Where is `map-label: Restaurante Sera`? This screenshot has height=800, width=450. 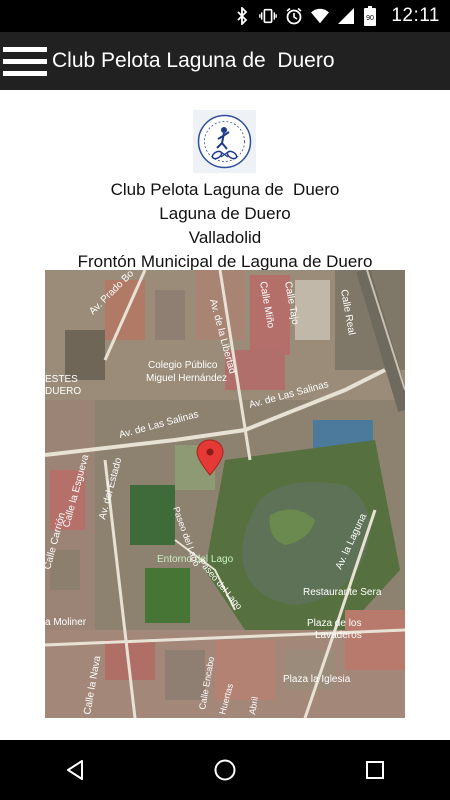 map-label: Restaurante Sera is located at coordinates (342, 592).